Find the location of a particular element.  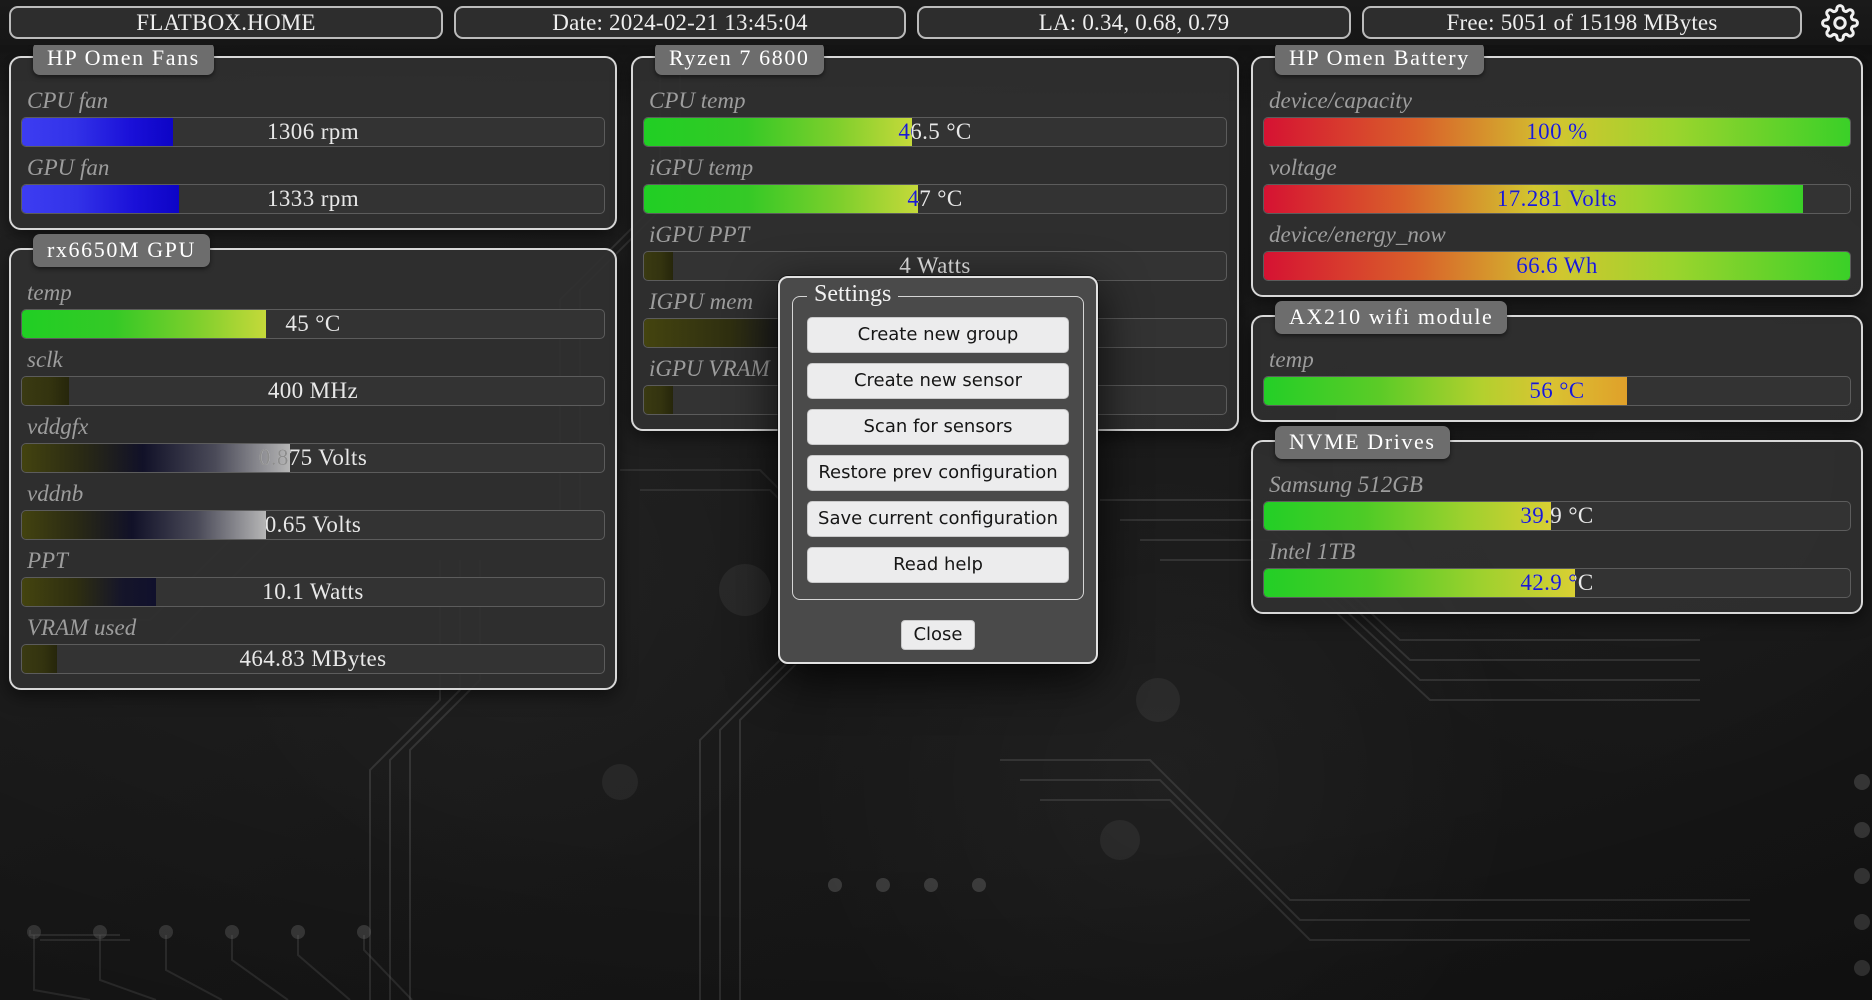

sensor-row: CPU temp 46.5 °C46.5 °C is located at coordinates (935, 116).